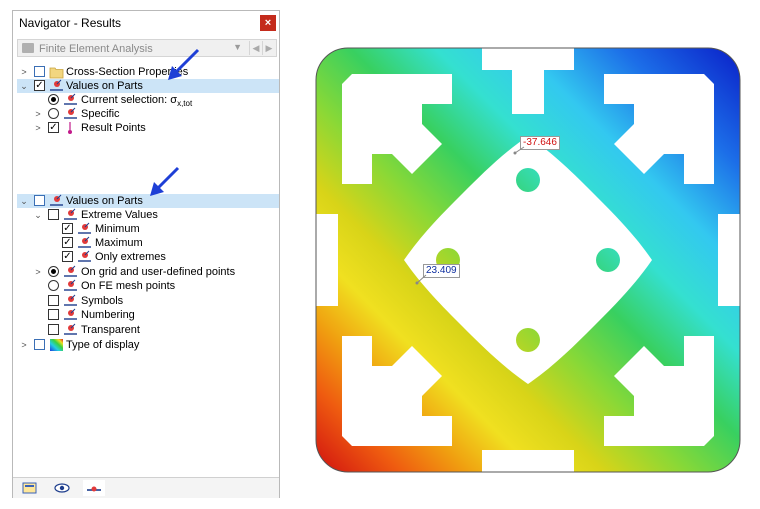  Describe the element at coordinates (148, 128) in the screenshot. I see `tree-item-result-points: > ✓ Result Points` at that location.